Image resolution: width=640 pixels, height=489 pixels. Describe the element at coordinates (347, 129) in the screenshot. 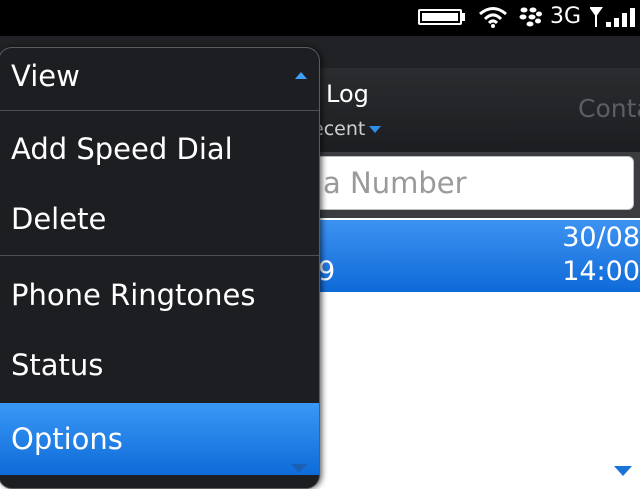

I see `filter-dropdown: ecent` at that location.